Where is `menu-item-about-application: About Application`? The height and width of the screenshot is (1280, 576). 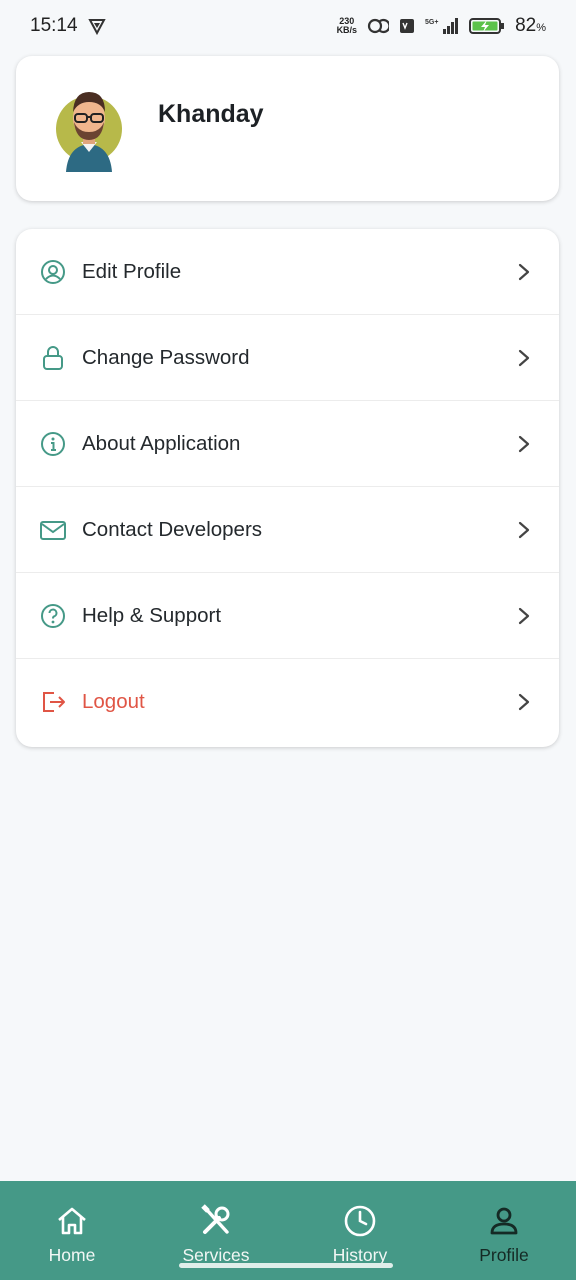 menu-item-about-application: About Application is located at coordinates (287, 444).